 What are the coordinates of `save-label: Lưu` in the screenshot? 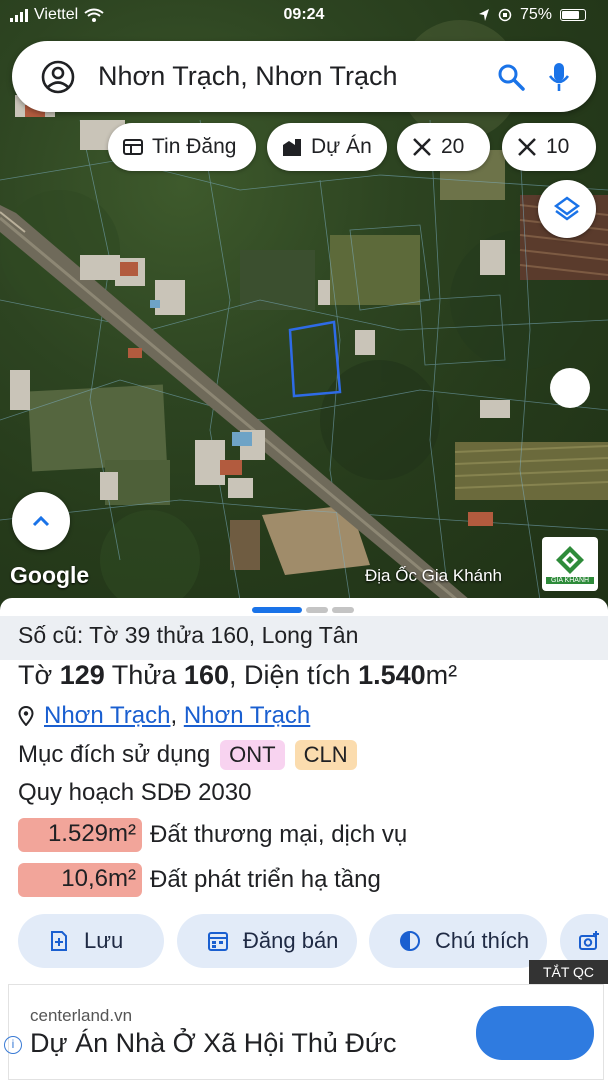 It's located at (104, 940).